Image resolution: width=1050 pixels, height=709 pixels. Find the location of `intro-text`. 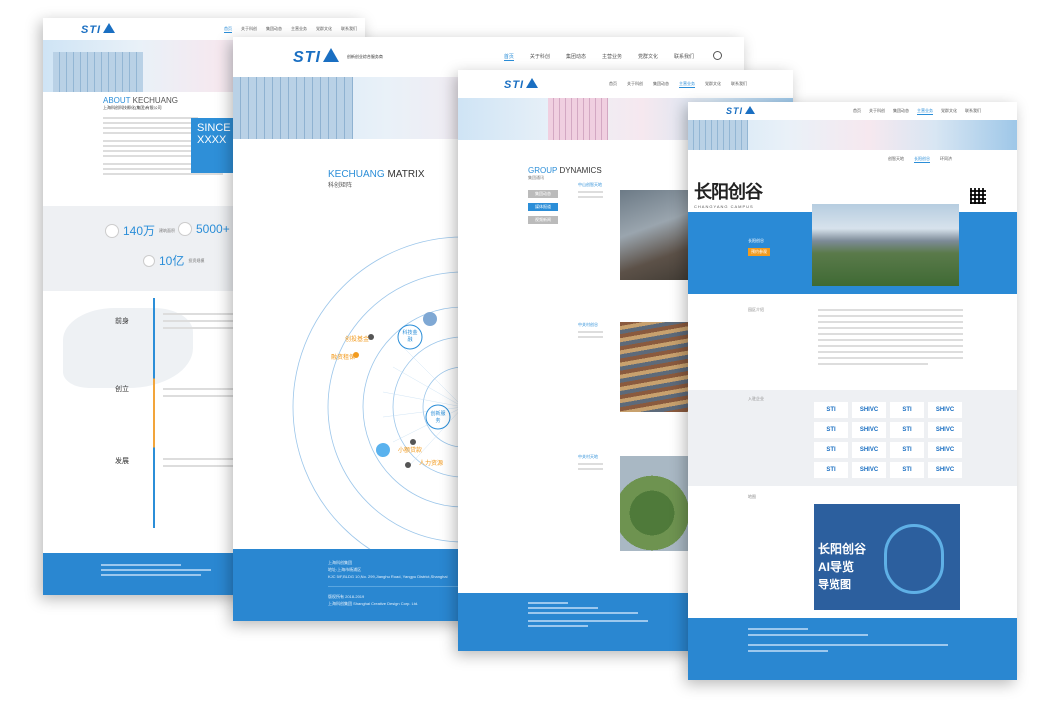

intro-text is located at coordinates (890, 337).